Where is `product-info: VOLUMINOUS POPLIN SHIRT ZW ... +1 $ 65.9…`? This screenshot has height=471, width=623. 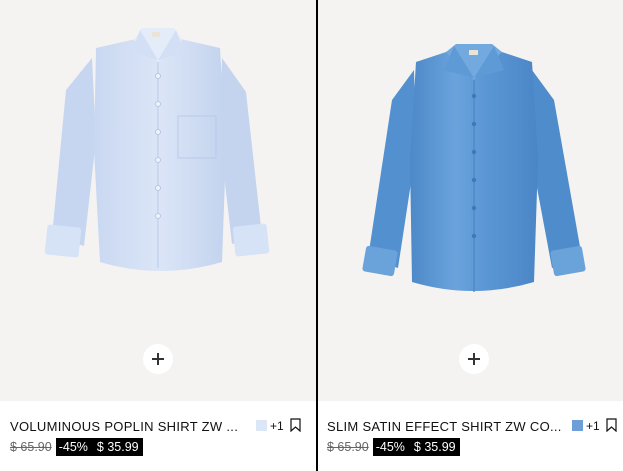 product-info: VOLUMINOUS POPLIN SHIRT ZW ... +1 $ 65.9… is located at coordinates (158, 436).